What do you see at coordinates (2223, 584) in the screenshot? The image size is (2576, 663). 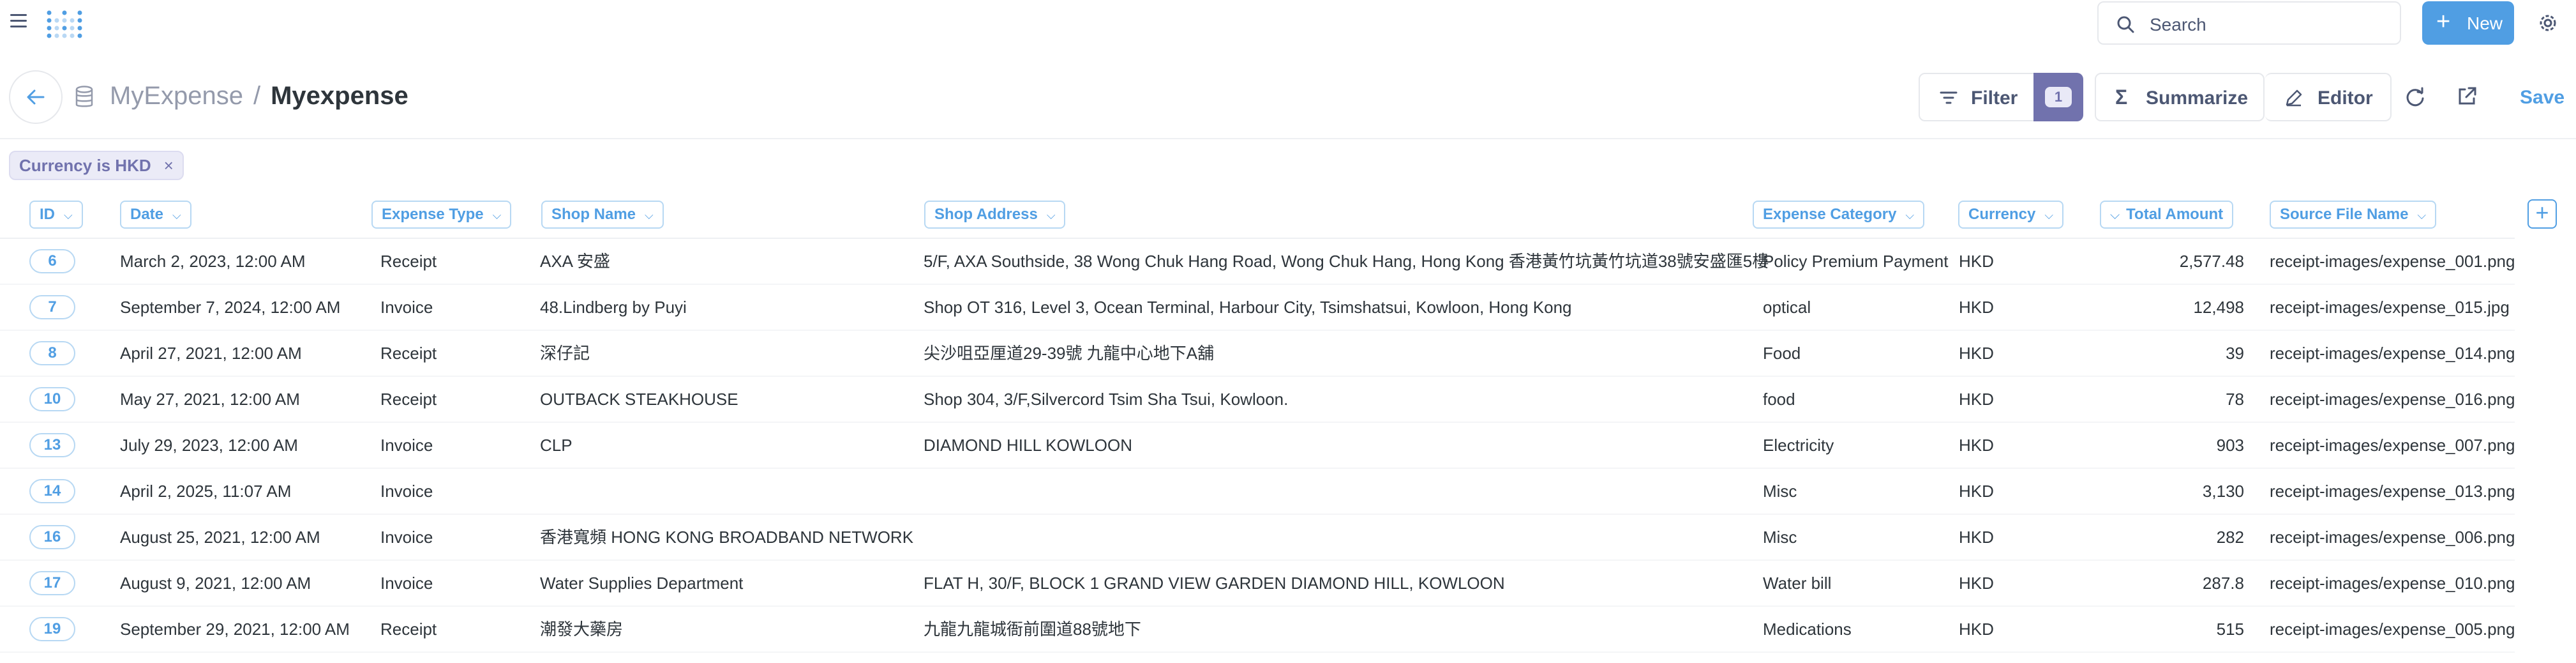 I see `cell-amount: 287.8` at bounding box center [2223, 584].